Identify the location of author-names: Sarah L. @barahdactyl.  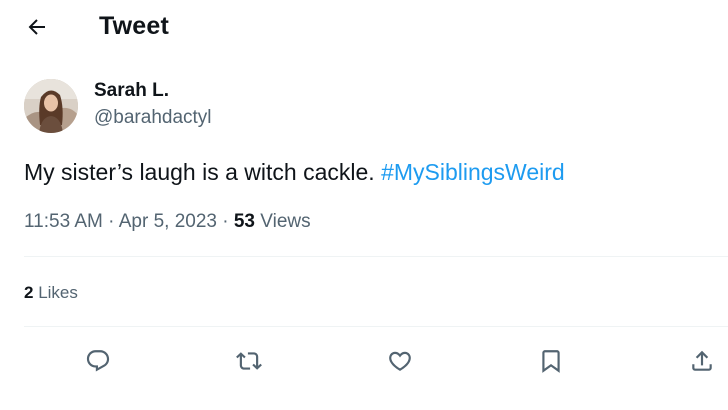
(153, 105).